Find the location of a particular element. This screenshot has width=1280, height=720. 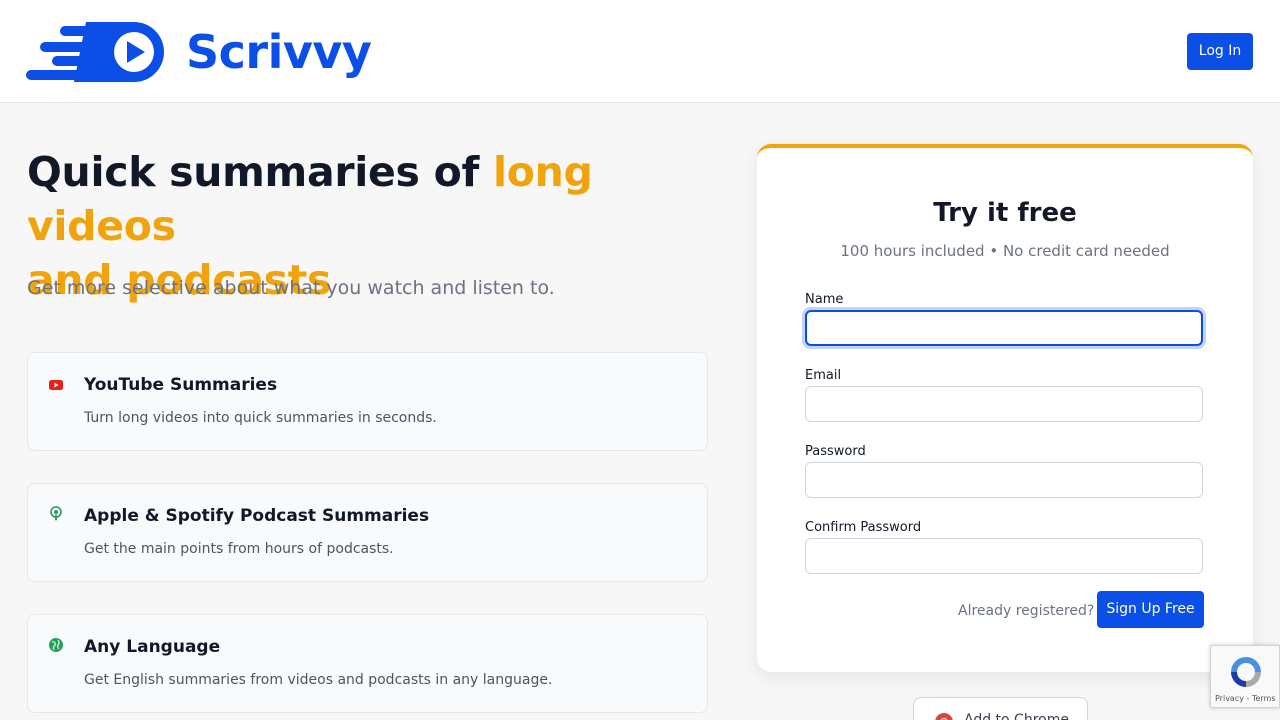

recaptcha-icon is located at coordinates (1246, 672).